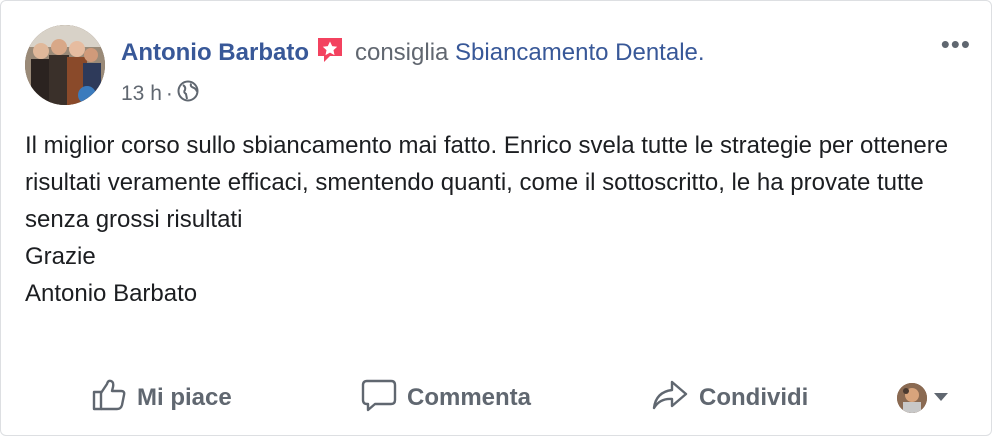  Describe the element at coordinates (956, 44) in the screenshot. I see `more-options-button: •••` at that location.